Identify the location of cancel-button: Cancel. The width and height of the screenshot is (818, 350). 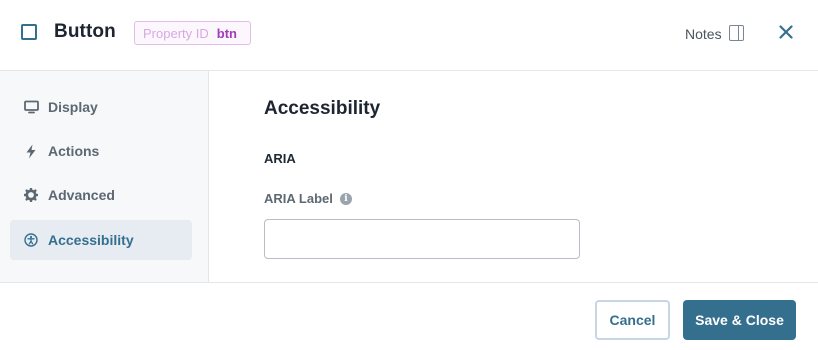
(632, 320).